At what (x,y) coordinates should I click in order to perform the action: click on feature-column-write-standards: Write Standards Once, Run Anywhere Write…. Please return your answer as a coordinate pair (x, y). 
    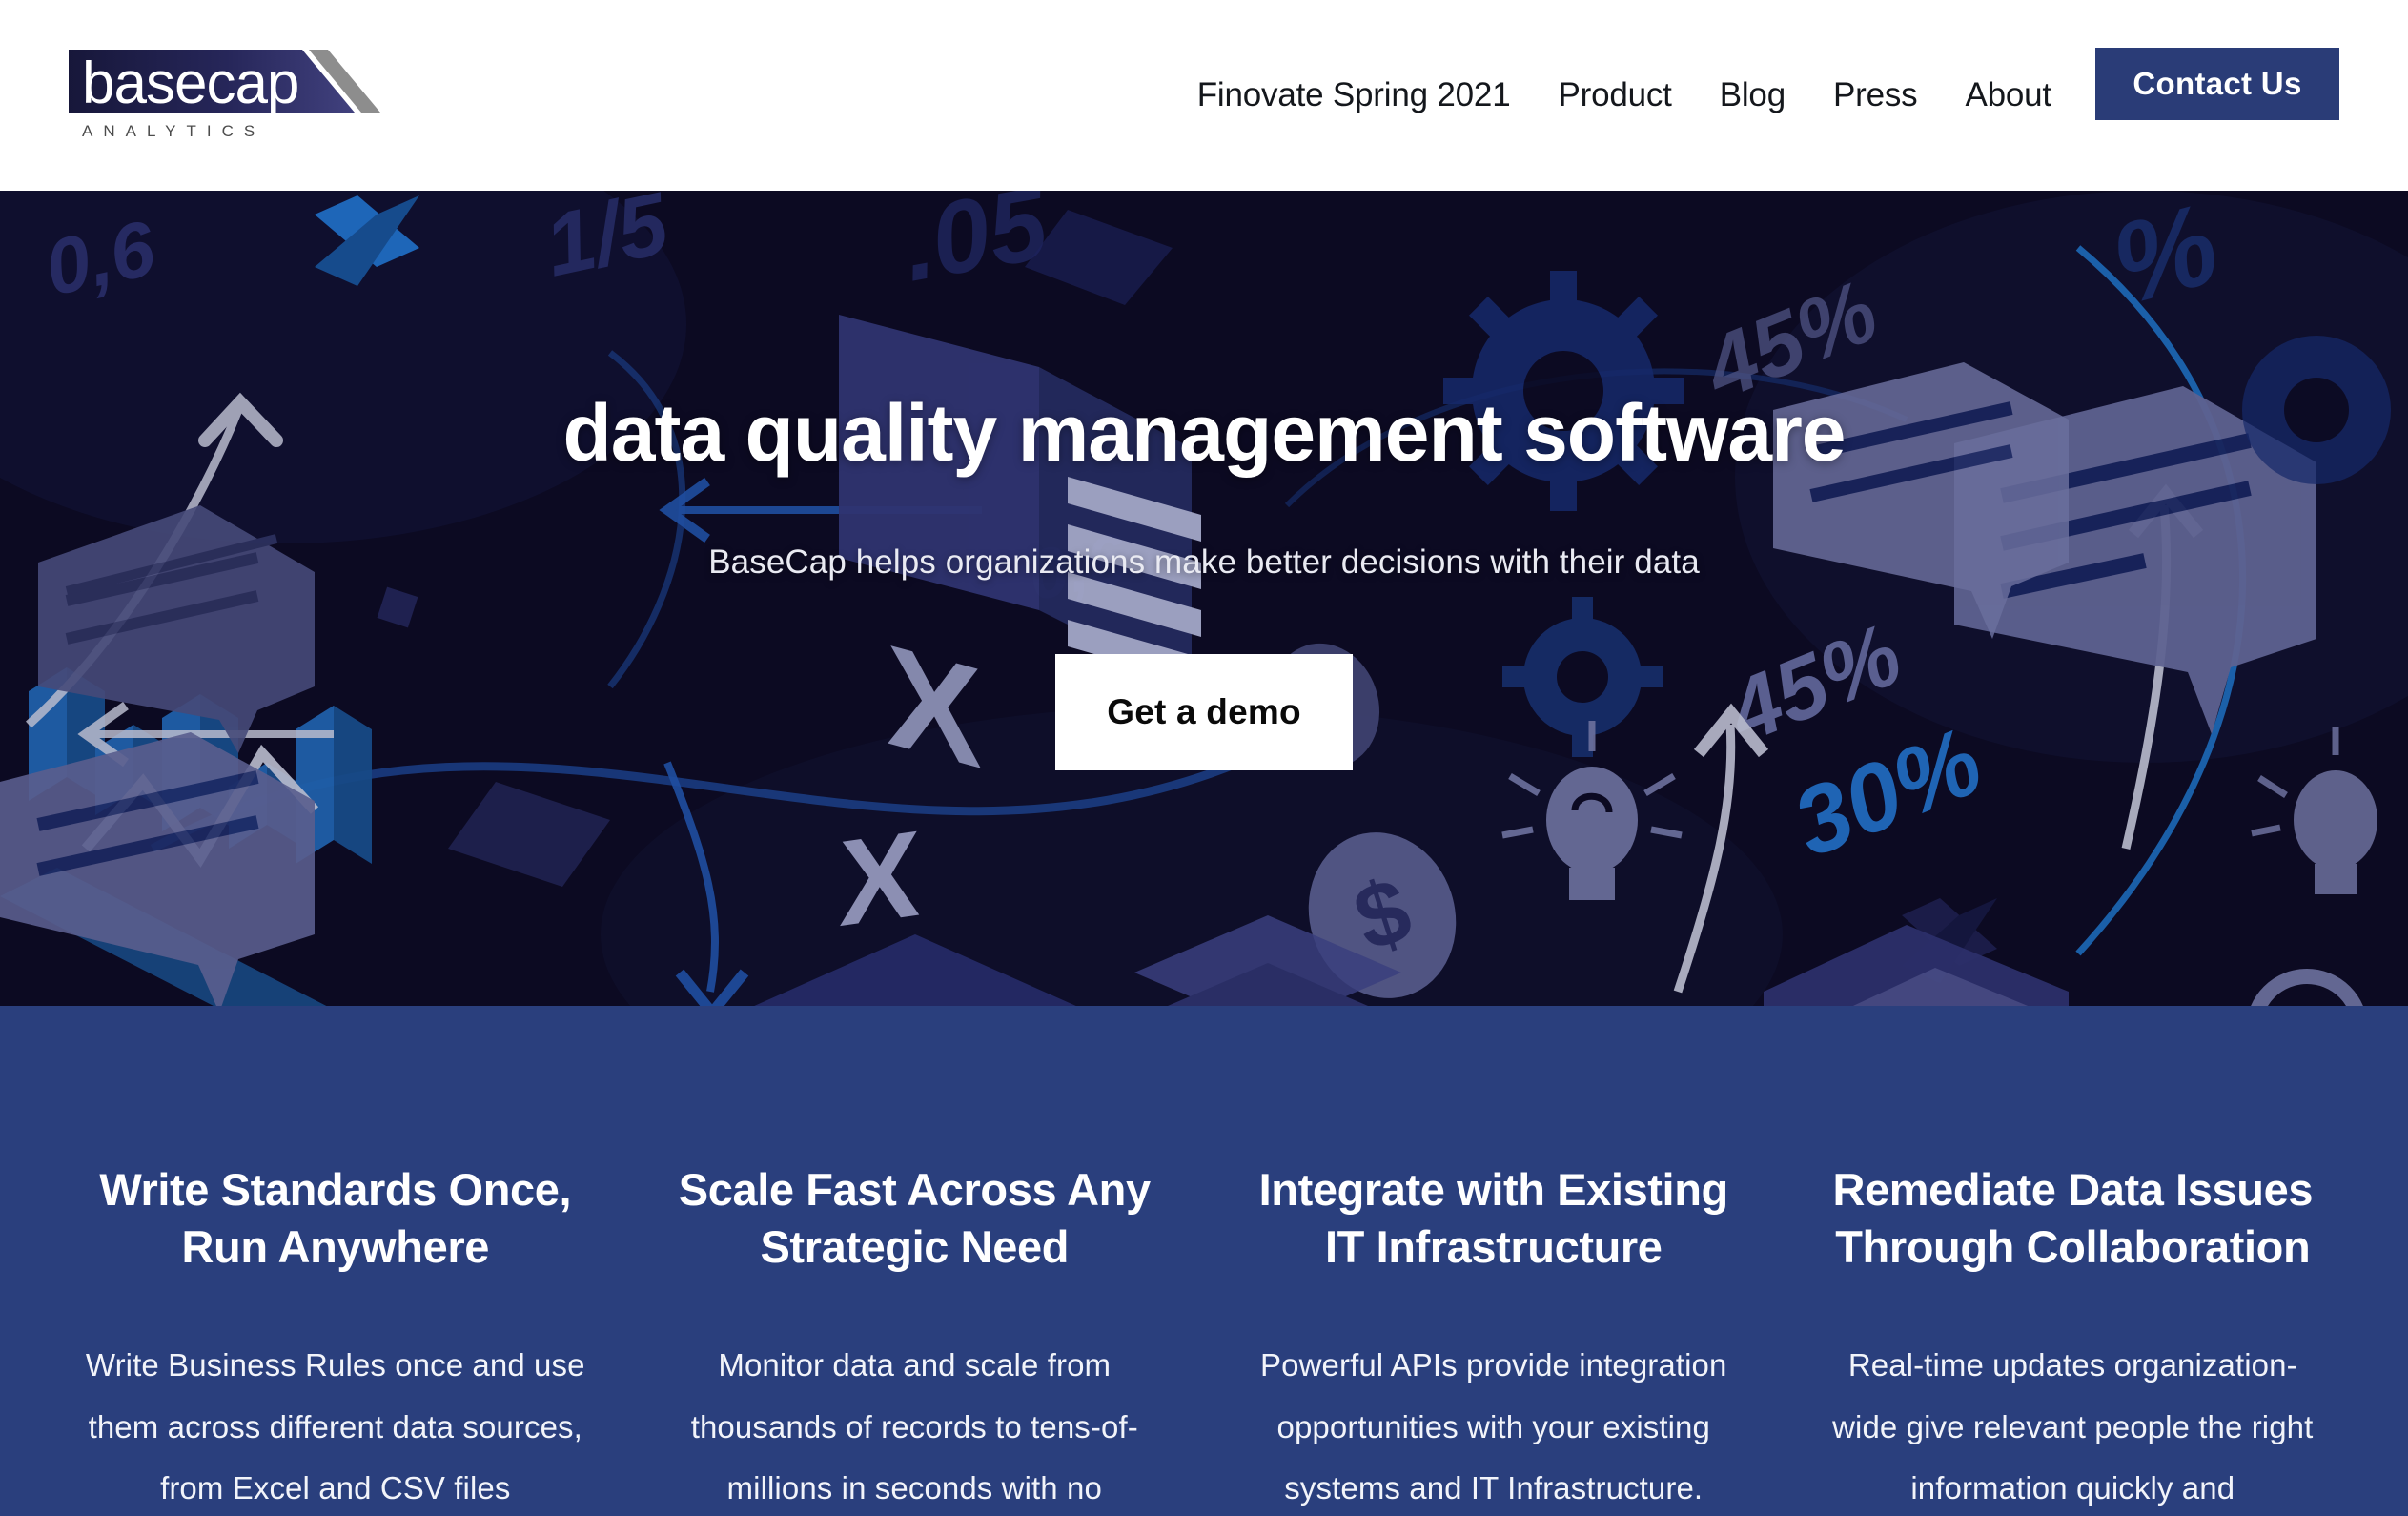
    Looking at the image, I should click on (335, 1338).